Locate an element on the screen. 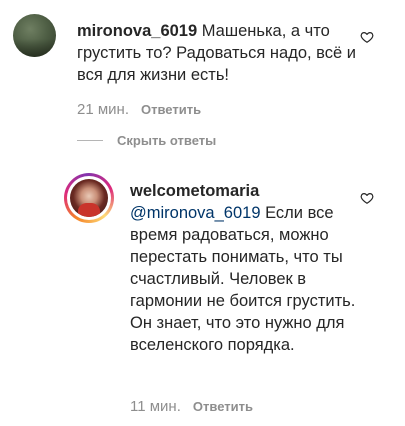  avatar-shade is located at coordinates (34, 48).